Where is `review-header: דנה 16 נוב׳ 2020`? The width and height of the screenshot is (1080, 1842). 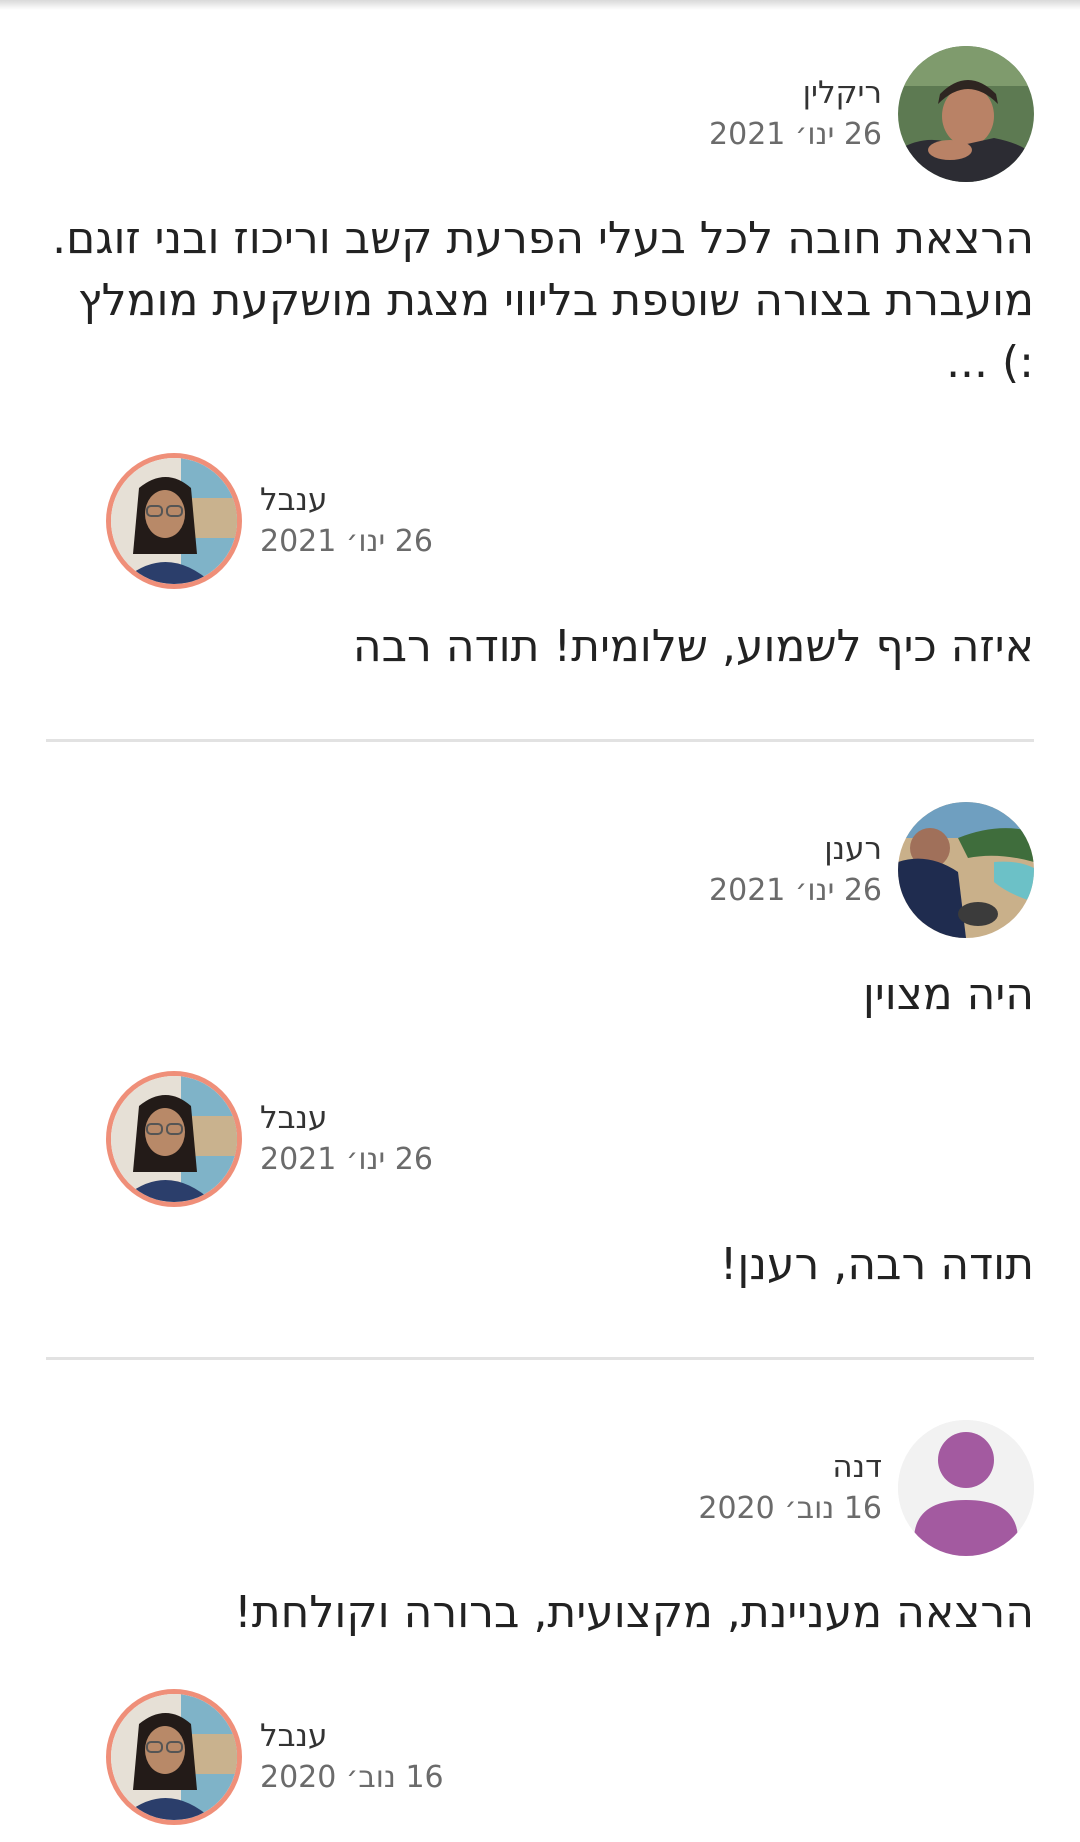 review-header: דנה 16 נוב׳ 2020 is located at coordinates (866, 1488).